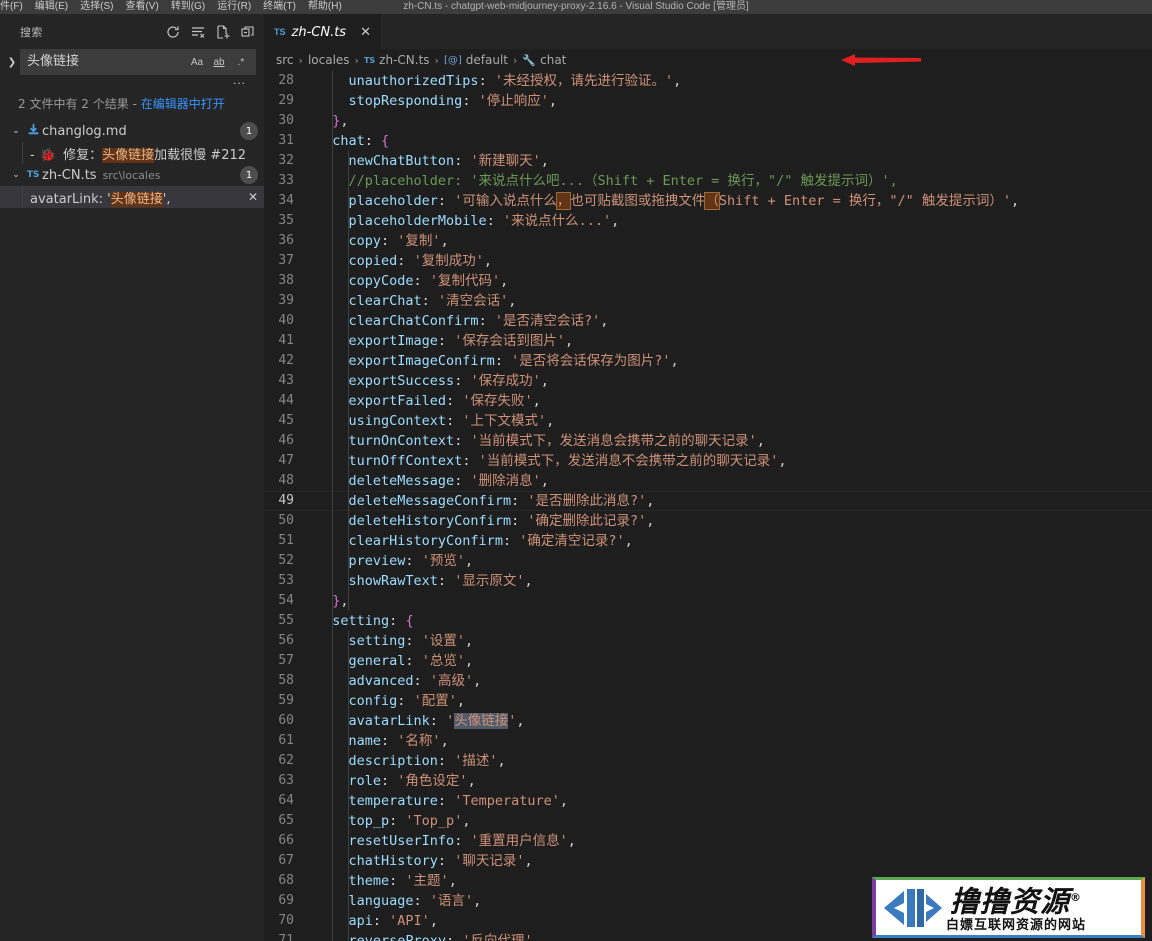 This screenshot has height=941, width=1152. I want to click on breadcrumb-item-locales: locales, so click(329, 60).